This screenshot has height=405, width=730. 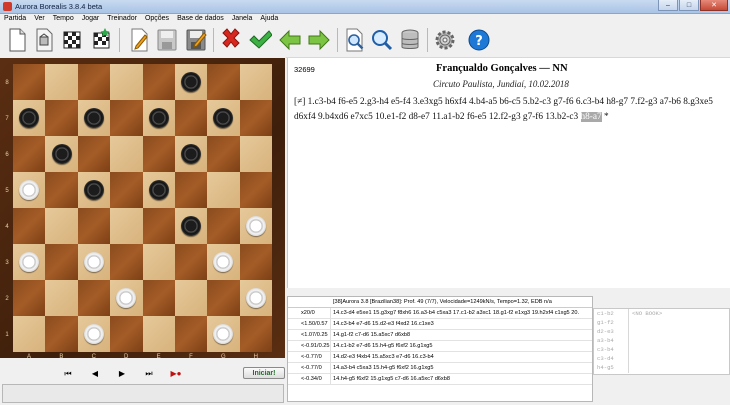 I want to click on menu-janela: Janela, so click(x=242, y=19).